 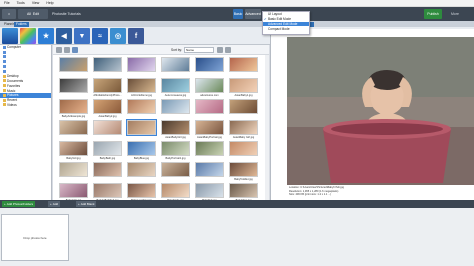 What do you see at coordinates (10, 36) in the screenshot?
I see `gradient-tile` at bounding box center [10, 36].